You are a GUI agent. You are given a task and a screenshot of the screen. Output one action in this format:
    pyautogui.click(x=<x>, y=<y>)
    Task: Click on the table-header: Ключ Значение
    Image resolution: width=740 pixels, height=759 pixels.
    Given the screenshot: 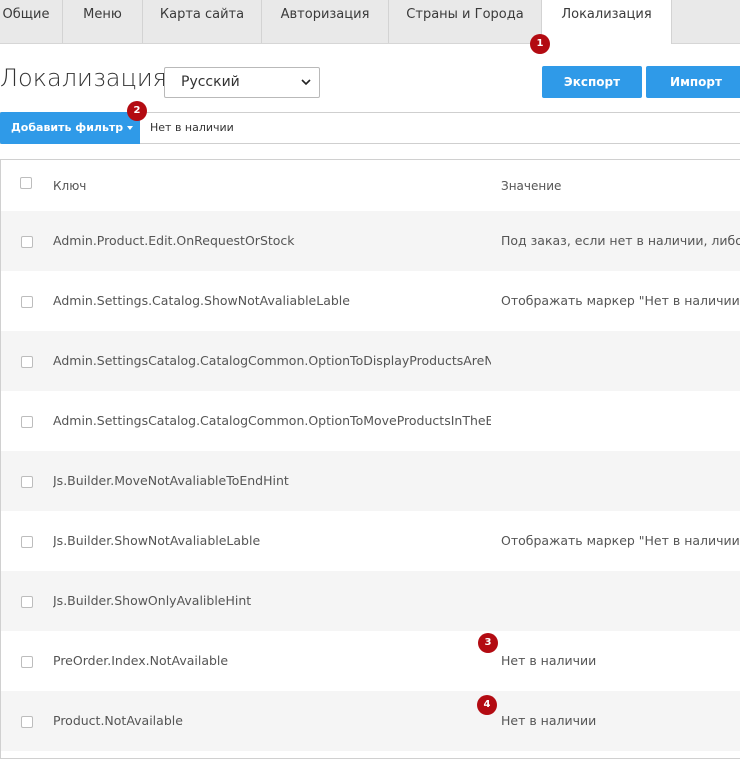 What is the action you would take?
    pyautogui.click(x=370, y=186)
    